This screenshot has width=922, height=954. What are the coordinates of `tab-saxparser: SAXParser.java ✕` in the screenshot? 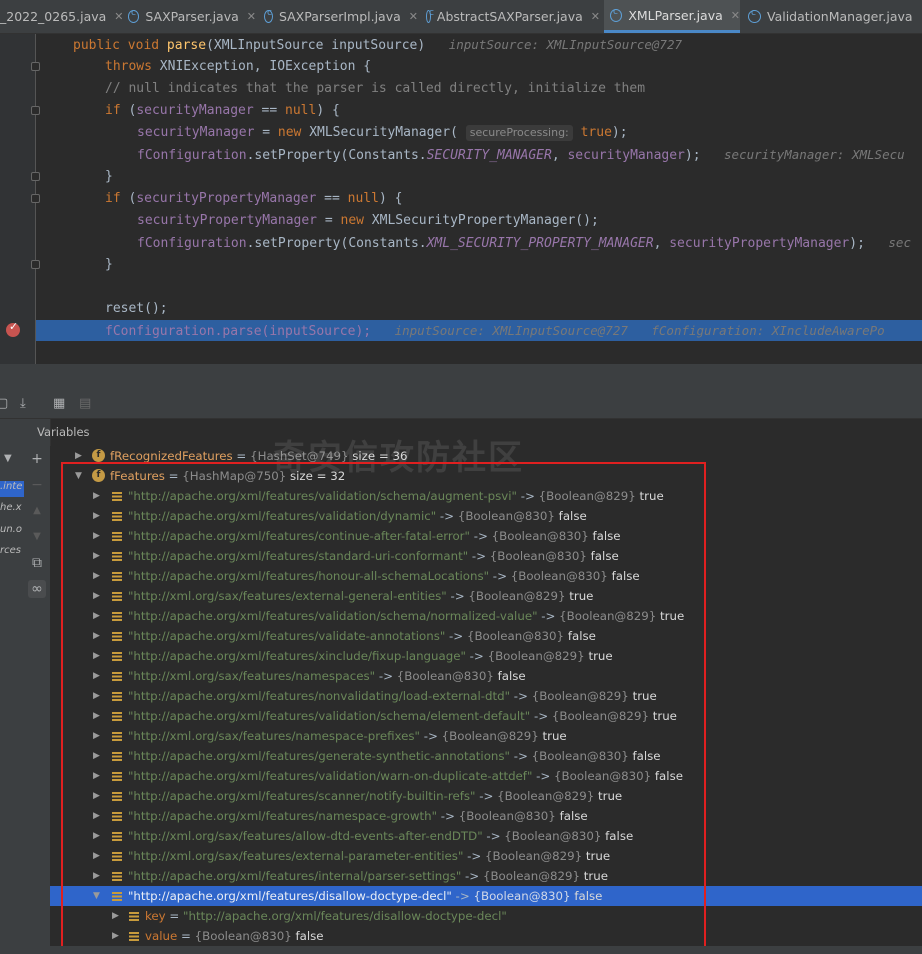 It's located at (189, 16).